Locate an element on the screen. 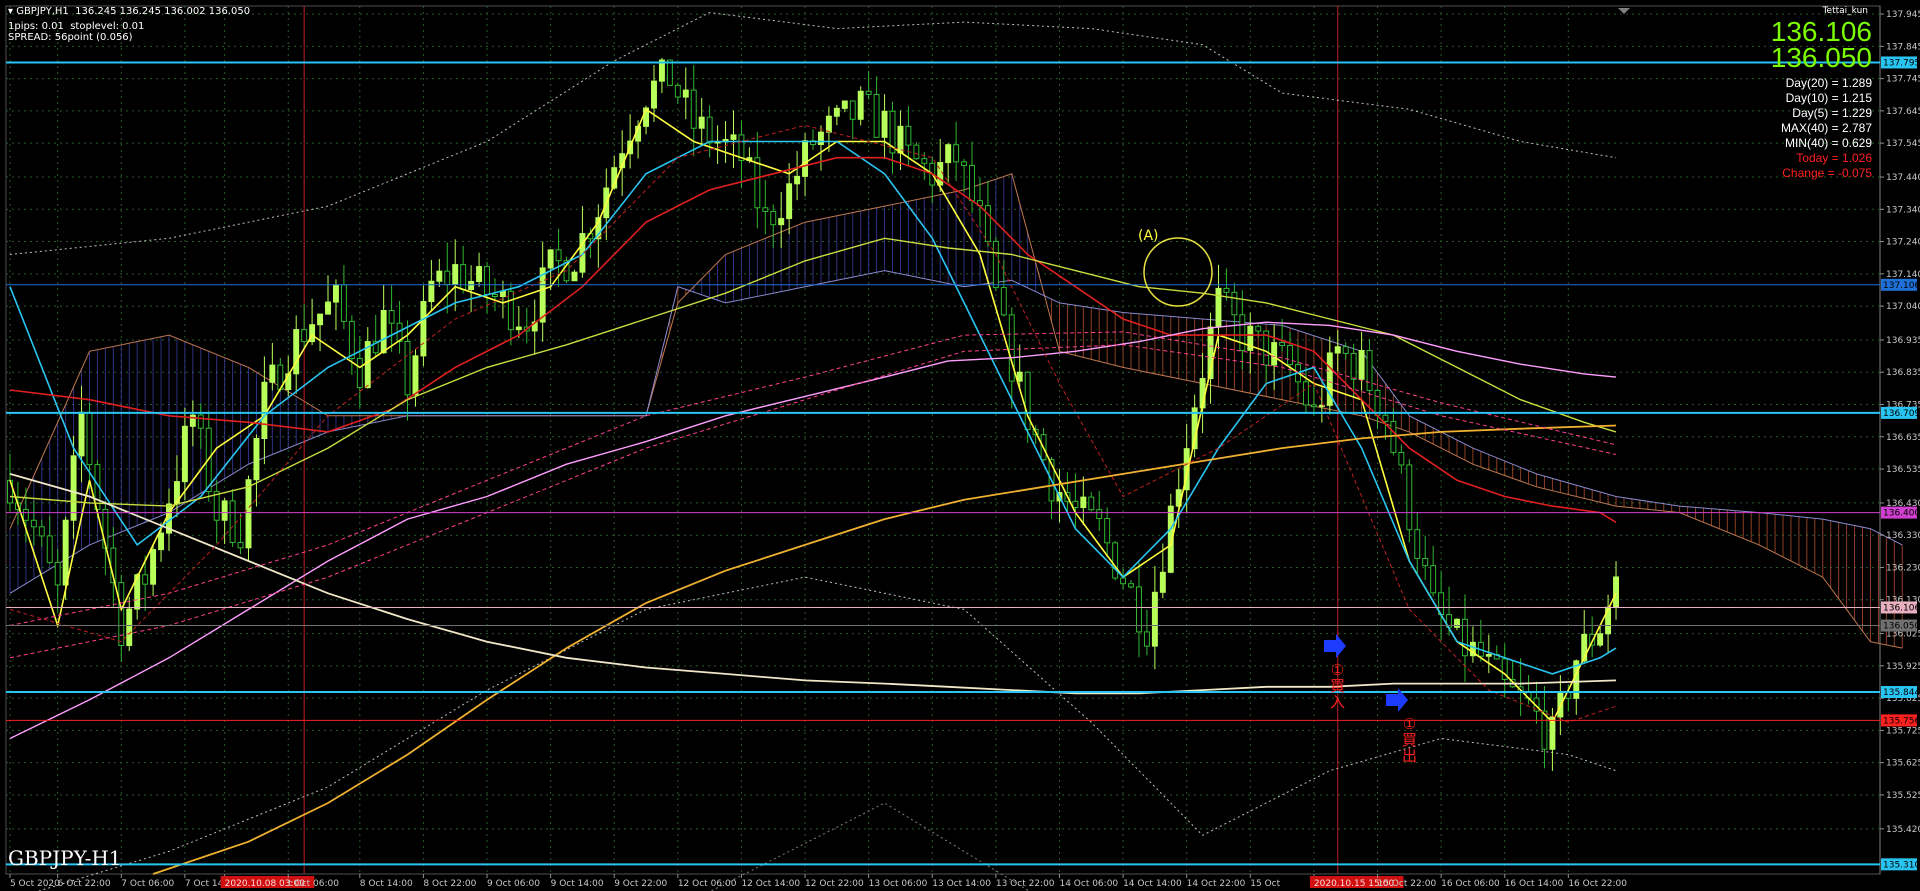 The height and width of the screenshot is (891, 1920). x-tick-label: t Oct 06:00 is located at coordinates (313, 884).